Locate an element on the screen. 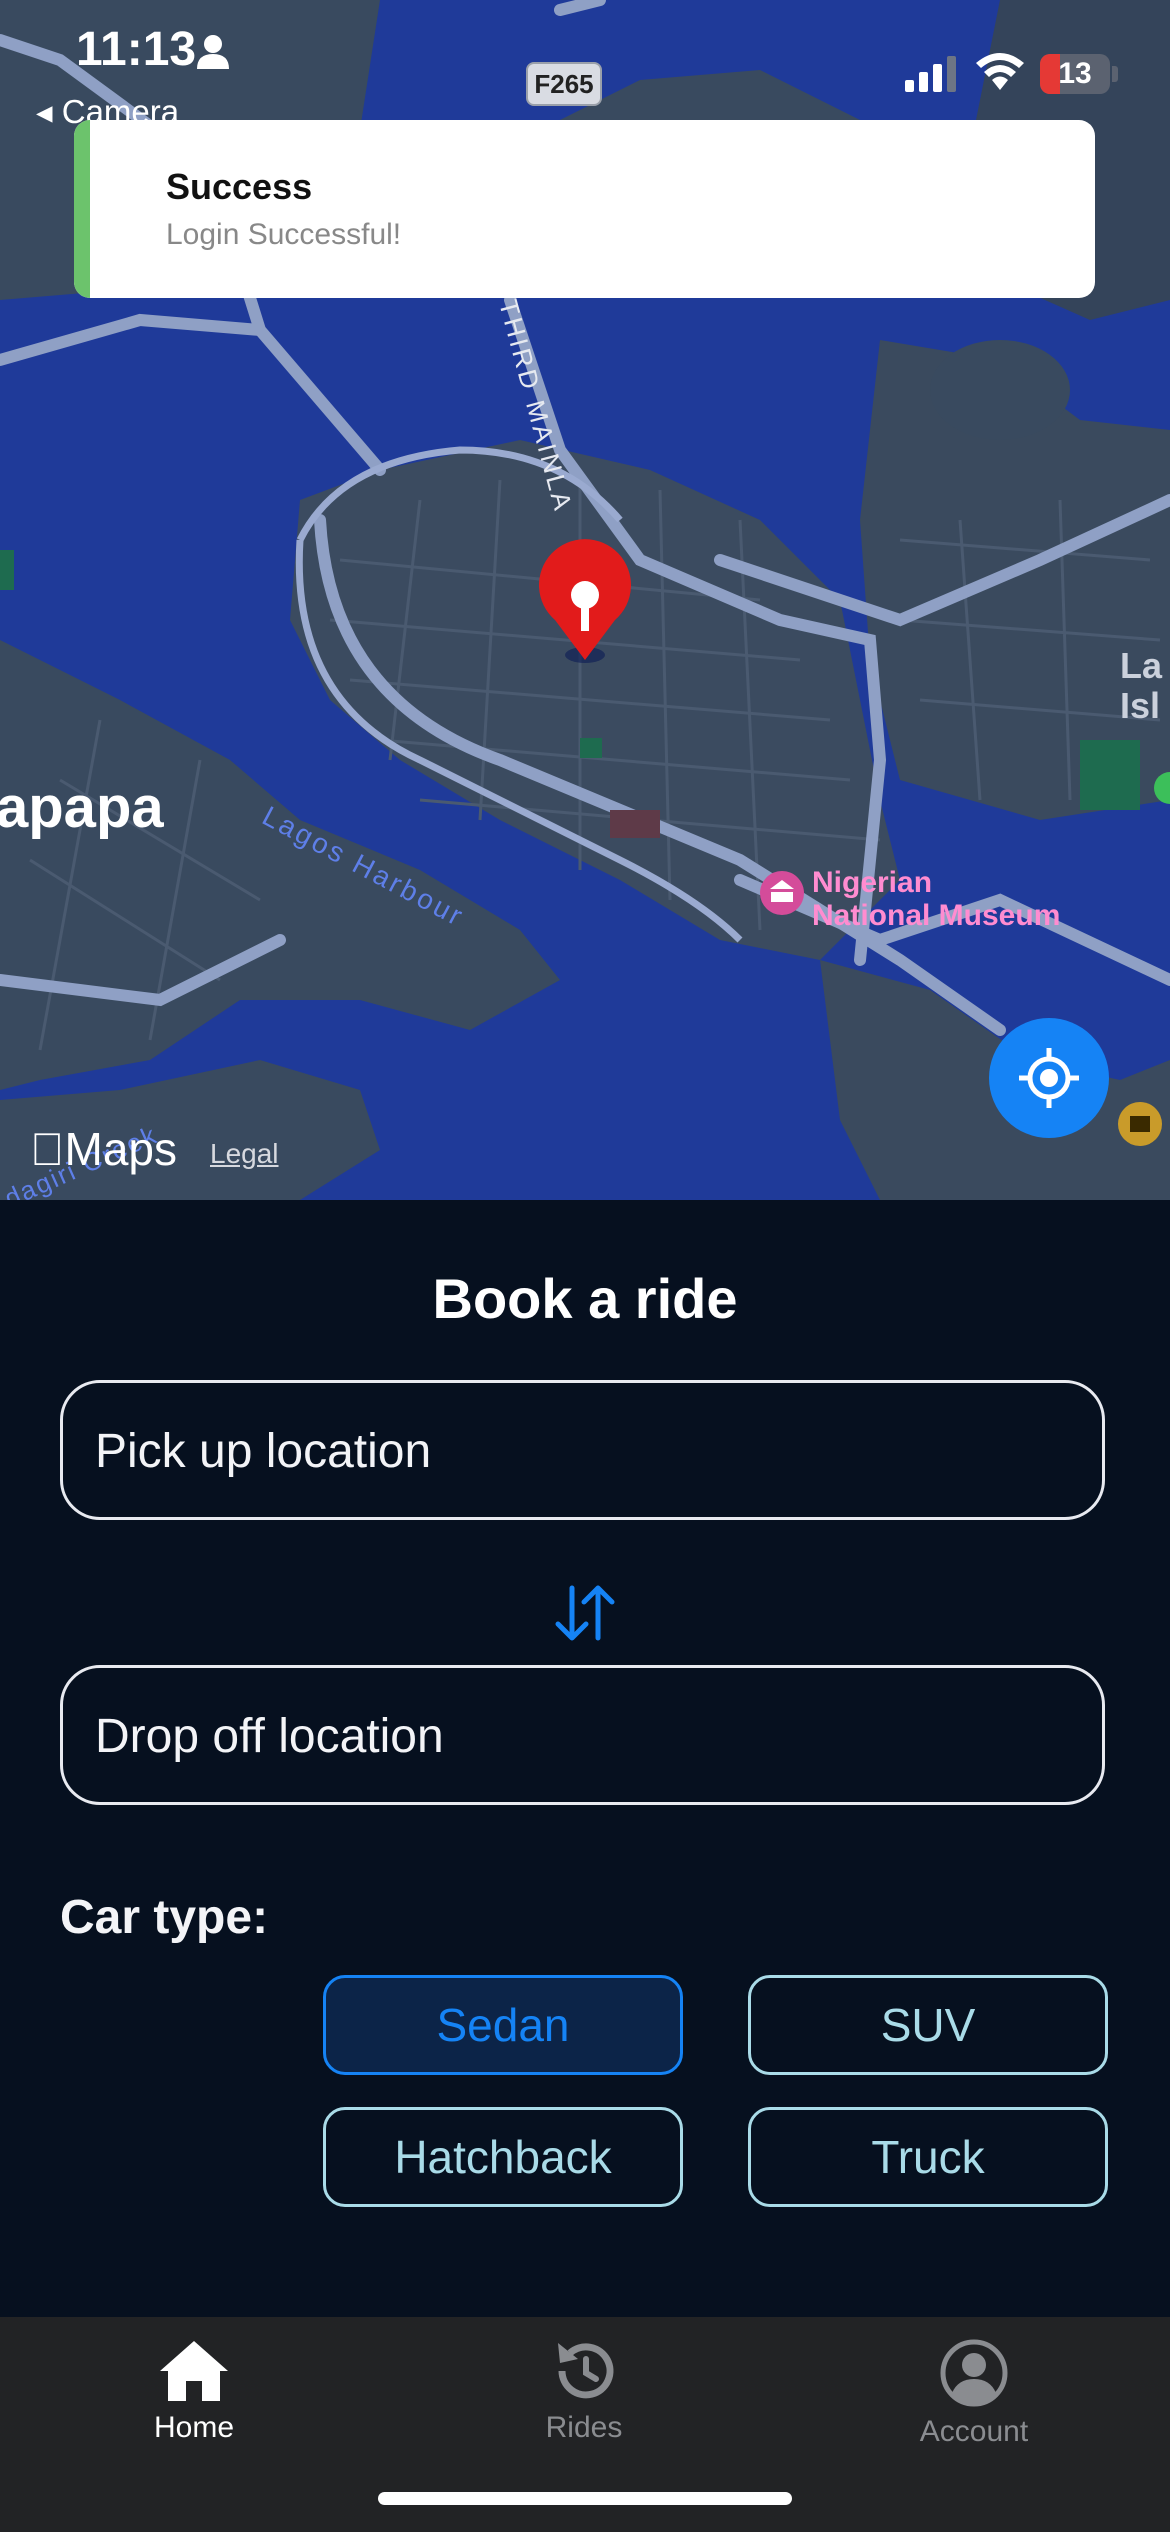 The height and width of the screenshot is (2532, 1170). tab-rides: Rides is located at coordinates (584, 2399).